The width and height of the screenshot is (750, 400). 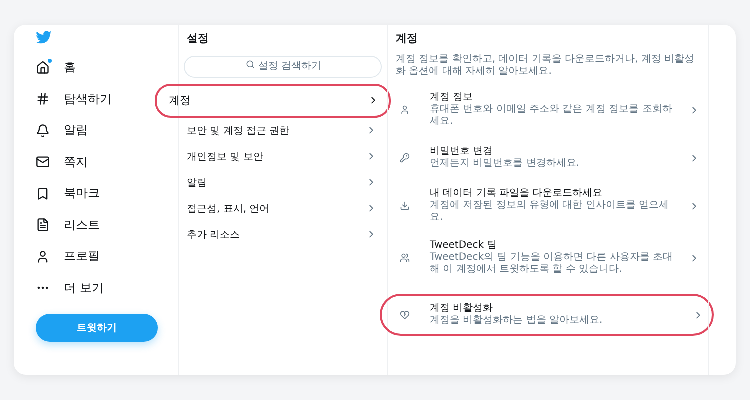 What do you see at coordinates (462, 152) in the screenshot?
I see `option-title: 비밀번호 변경` at bounding box center [462, 152].